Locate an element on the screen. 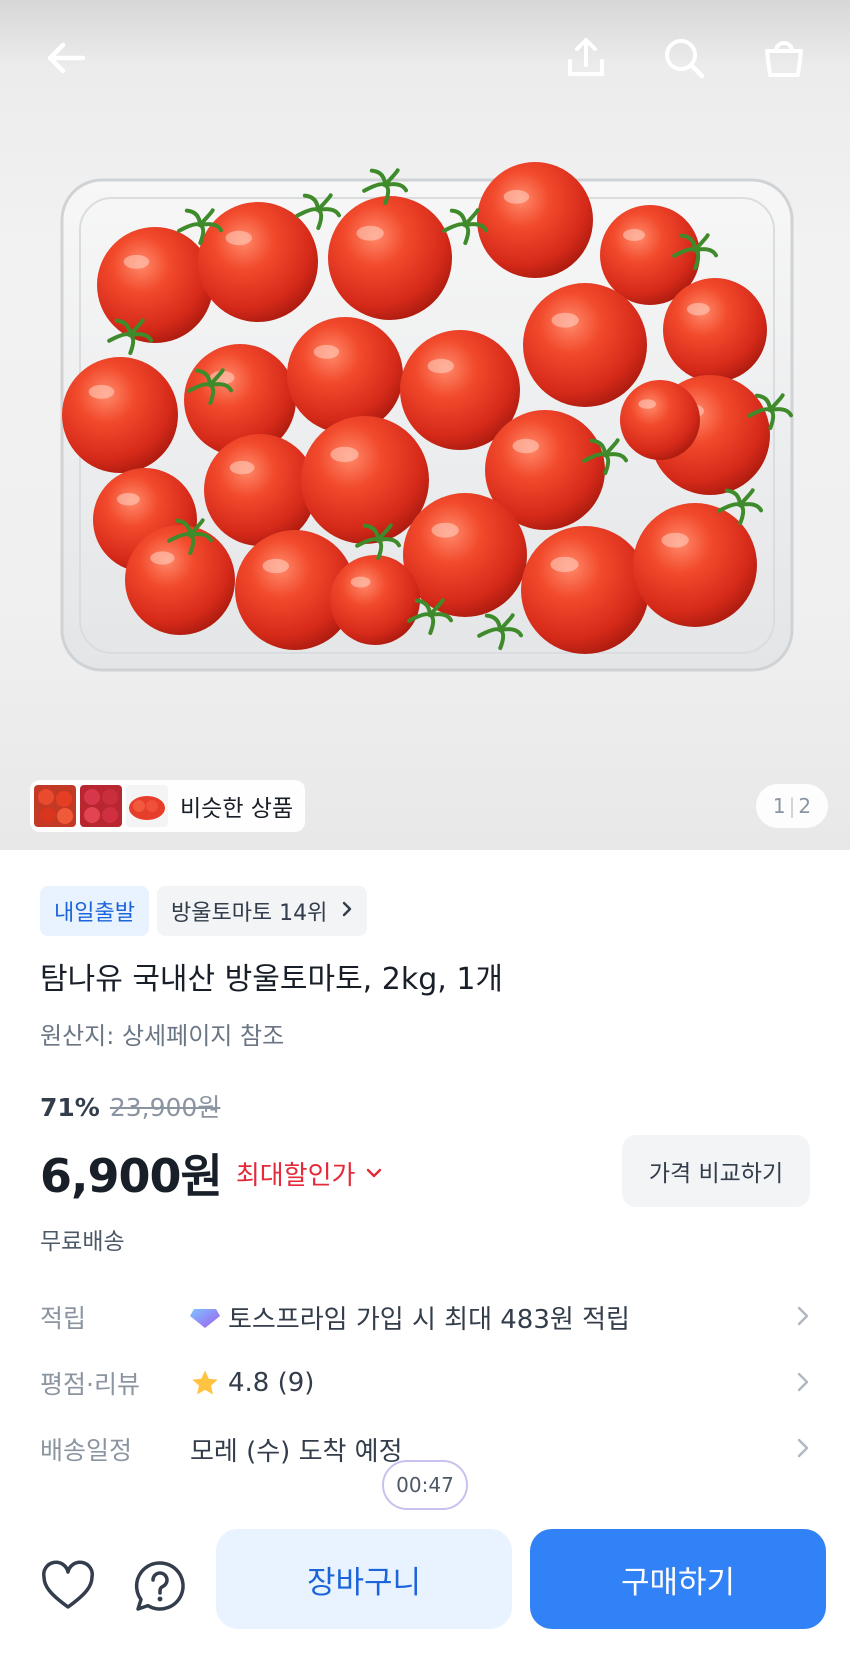 This screenshot has height=1667, width=850. info-value: 모레 (수) 도착 예정 is located at coordinates (296, 1451).